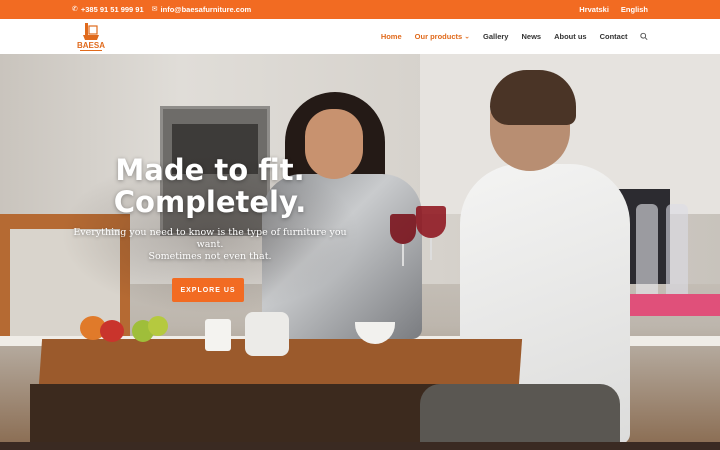 This screenshot has height=450, width=720. I want to click on nav-our-products: Our products ⌄, so click(442, 36).